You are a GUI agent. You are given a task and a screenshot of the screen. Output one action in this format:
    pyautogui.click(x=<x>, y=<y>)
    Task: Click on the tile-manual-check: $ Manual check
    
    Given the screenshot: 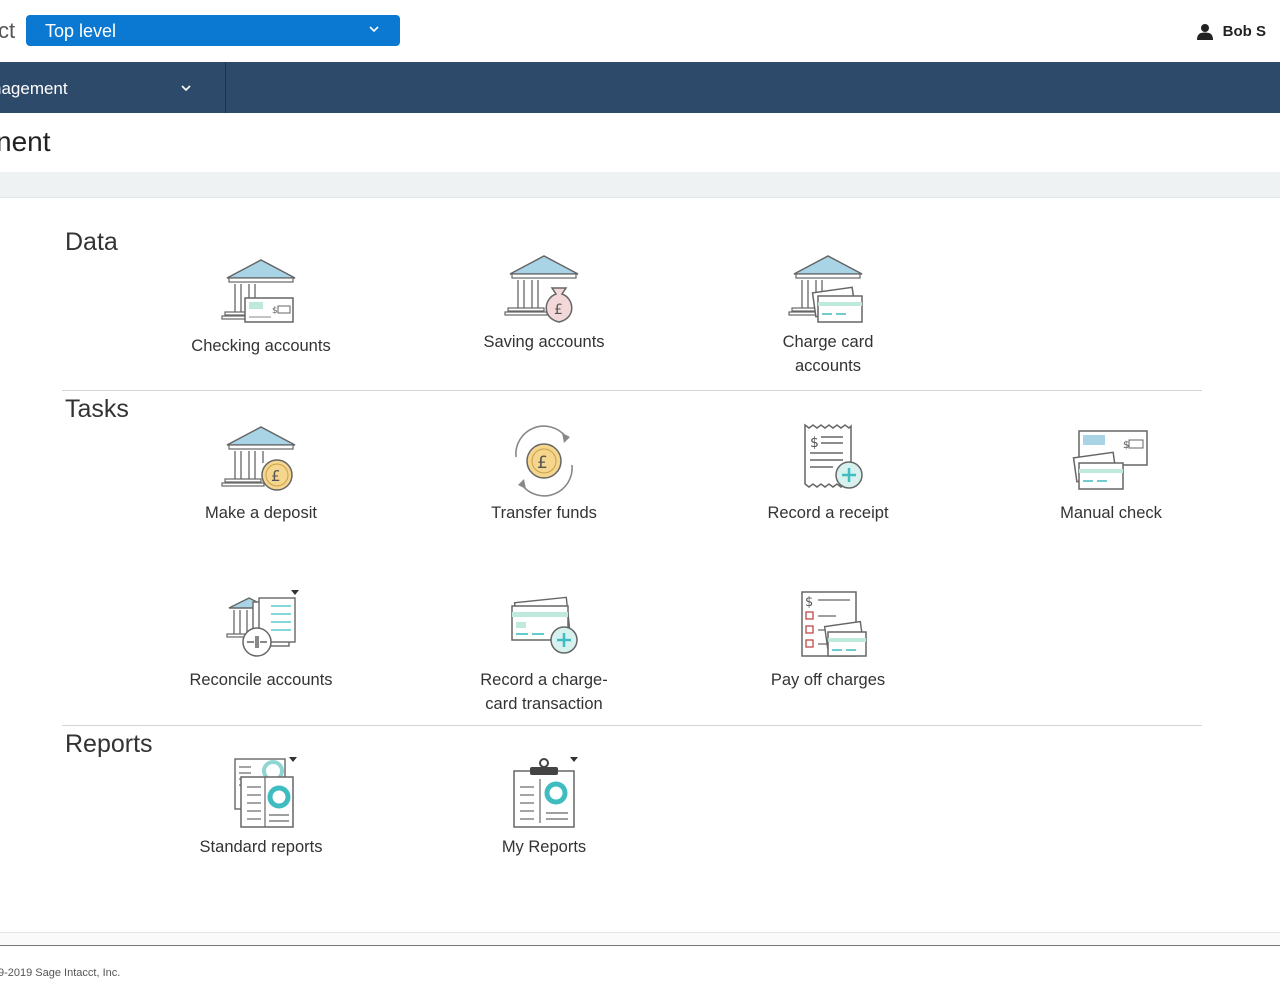 What is the action you would take?
    pyautogui.click(x=1111, y=474)
    